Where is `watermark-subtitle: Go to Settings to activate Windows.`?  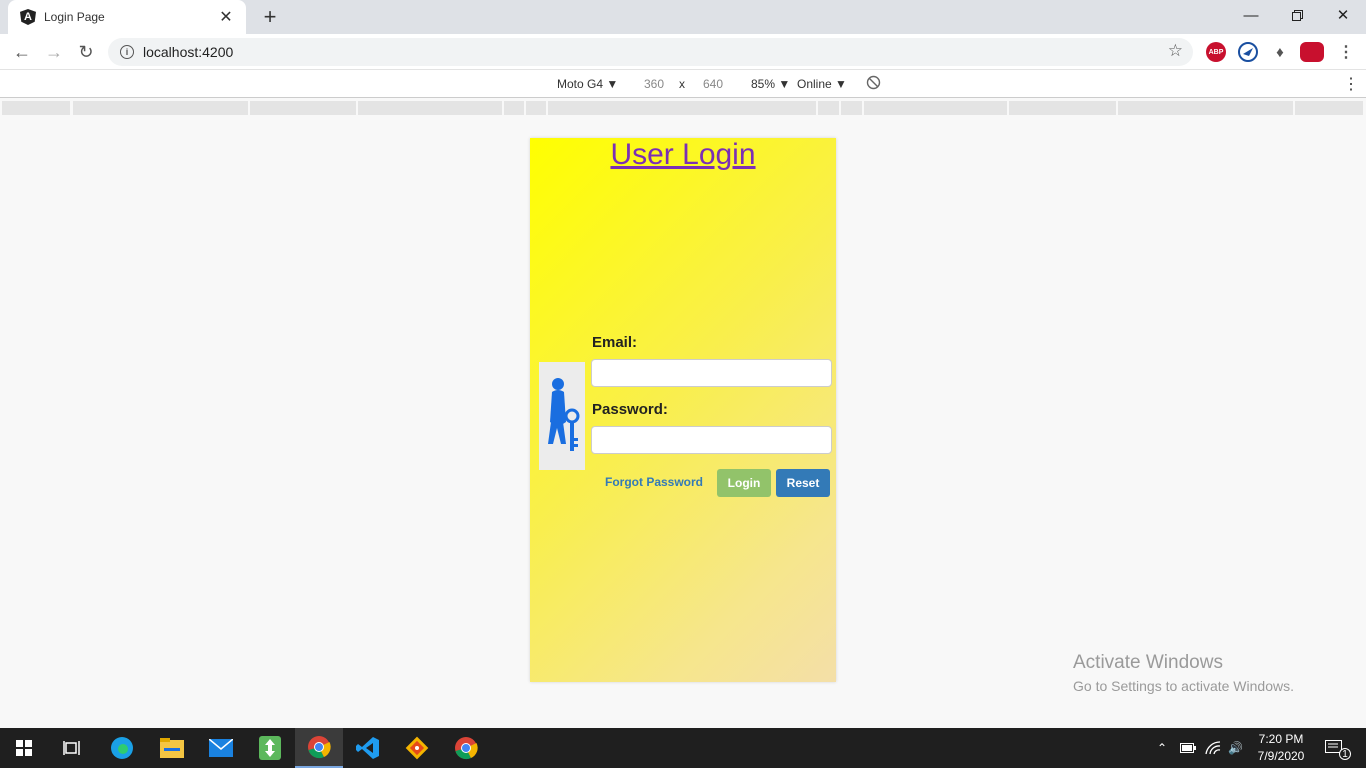
watermark-subtitle: Go to Settings to activate Windows. is located at coordinates (1183, 686).